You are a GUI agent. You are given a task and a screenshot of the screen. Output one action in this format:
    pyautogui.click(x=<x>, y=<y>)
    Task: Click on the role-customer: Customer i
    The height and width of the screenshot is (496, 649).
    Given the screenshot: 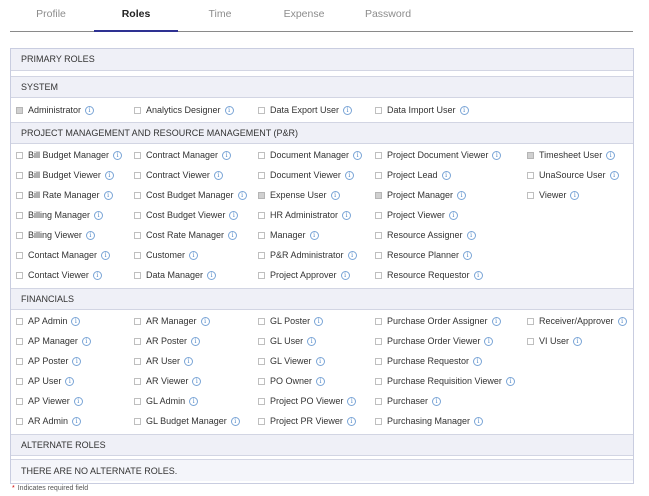 What is the action you would take?
    pyautogui.click(x=166, y=255)
    